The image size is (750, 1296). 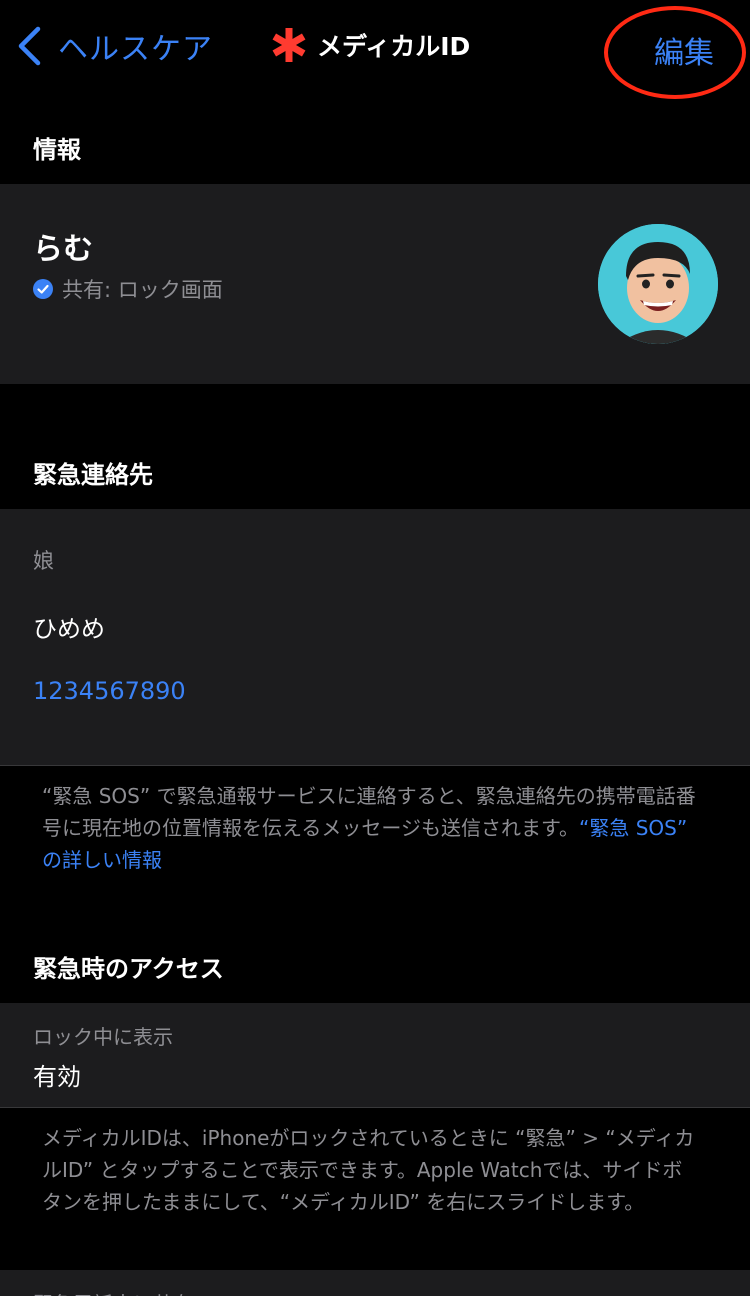 What do you see at coordinates (93, 475) in the screenshot?
I see `emergency-contacts-header: 緊急連絡先` at bounding box center [93, 475].